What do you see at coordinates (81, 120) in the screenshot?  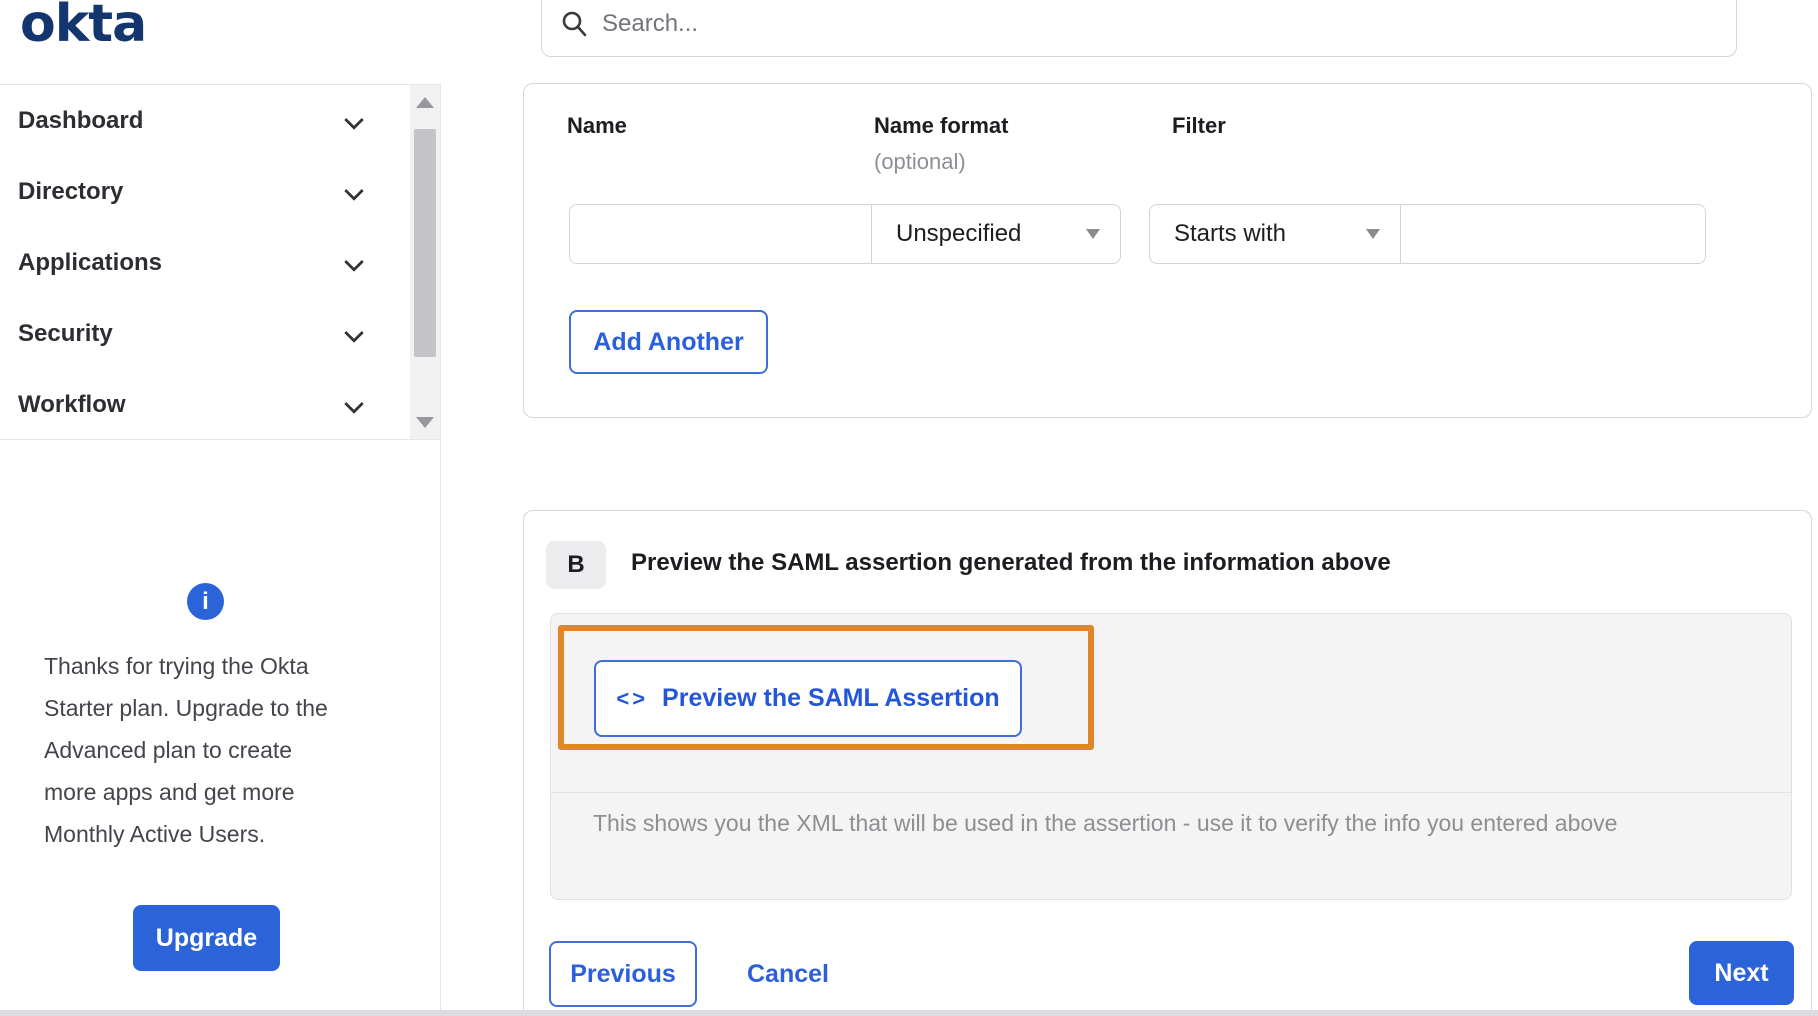 I see `sidebar-item-label: Dashboard` at bounding box center [81, 120].